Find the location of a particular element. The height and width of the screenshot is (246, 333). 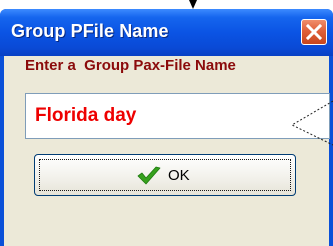

green-checkmark-icon is located at coordinates (149, 175).